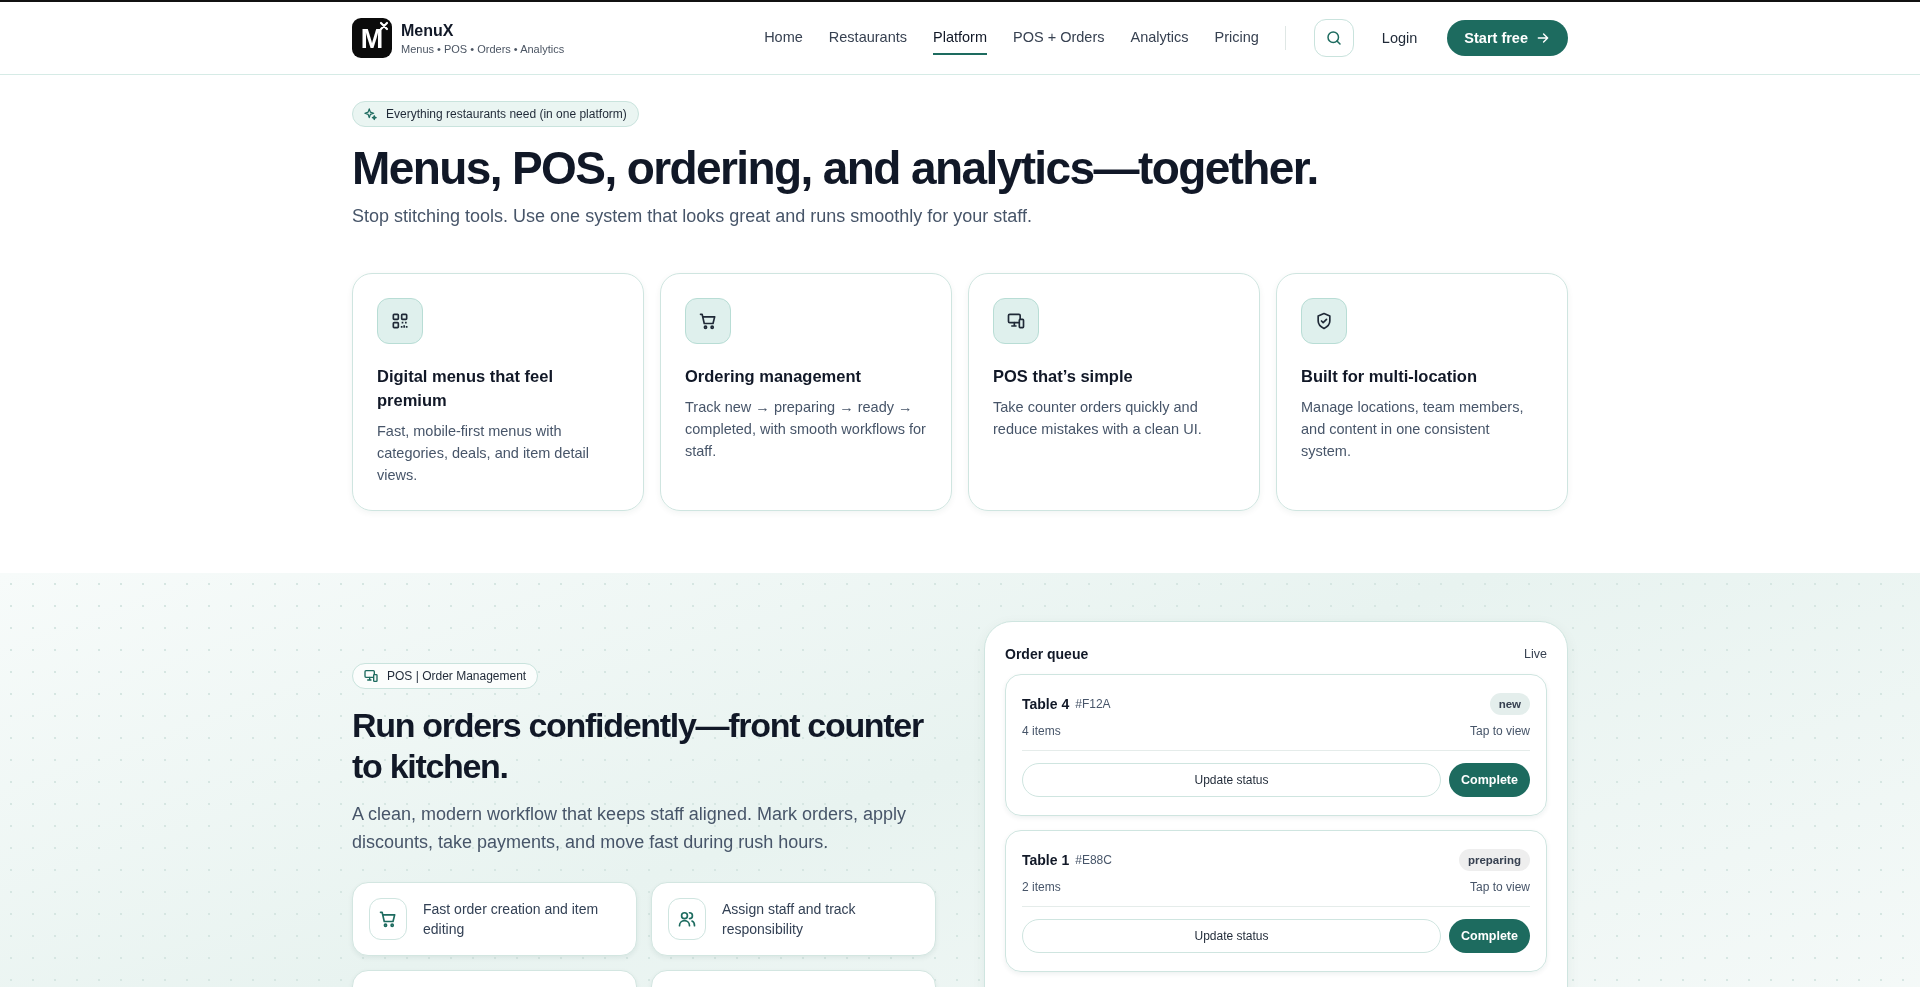  What do you see at coordinates (372, 38) in the screenshot?
I see `logo: M` at bounding box center [372, 38].